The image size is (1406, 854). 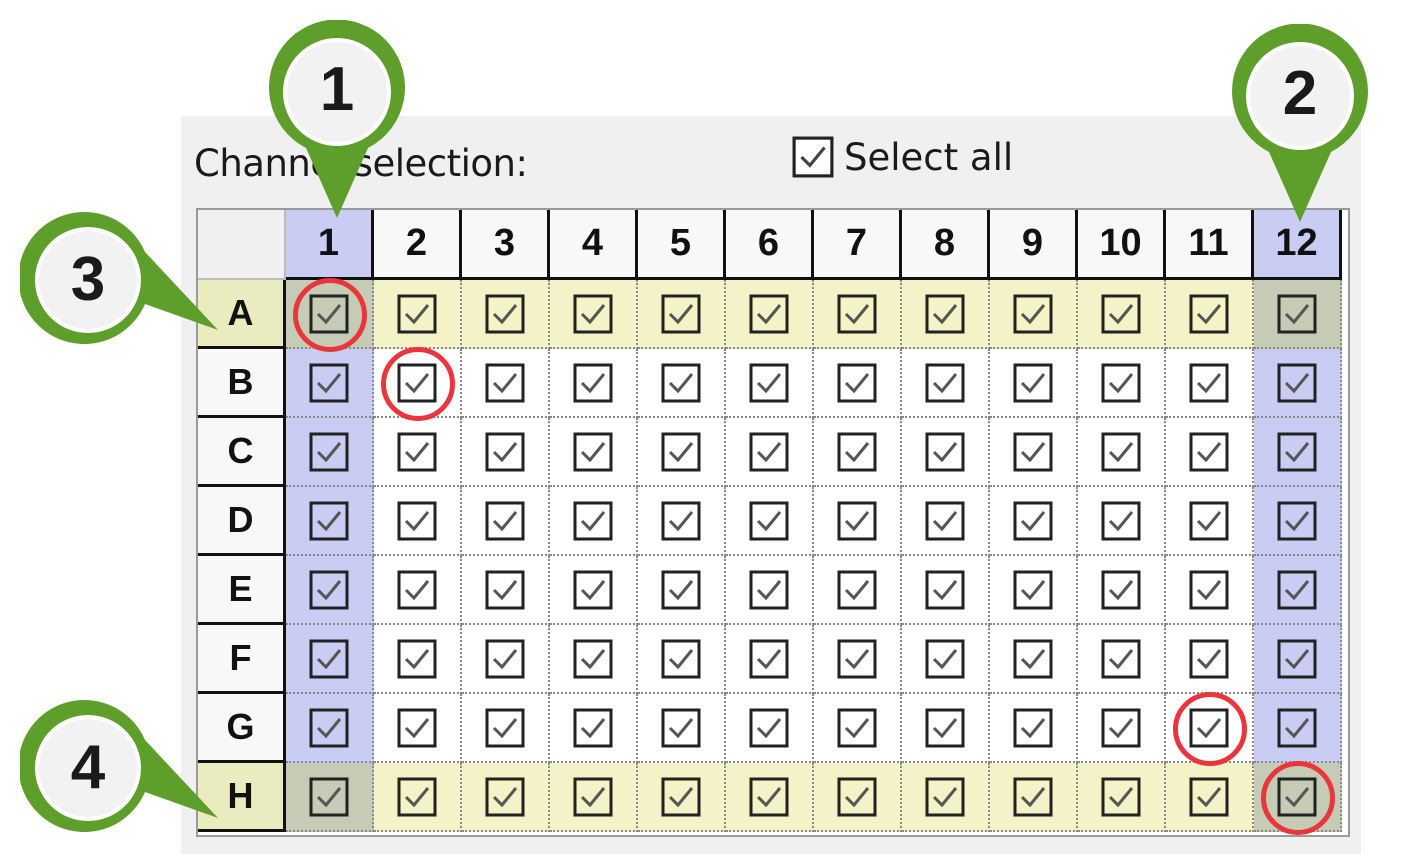 I want to click on well-A10, so click(x=1122, y=314).